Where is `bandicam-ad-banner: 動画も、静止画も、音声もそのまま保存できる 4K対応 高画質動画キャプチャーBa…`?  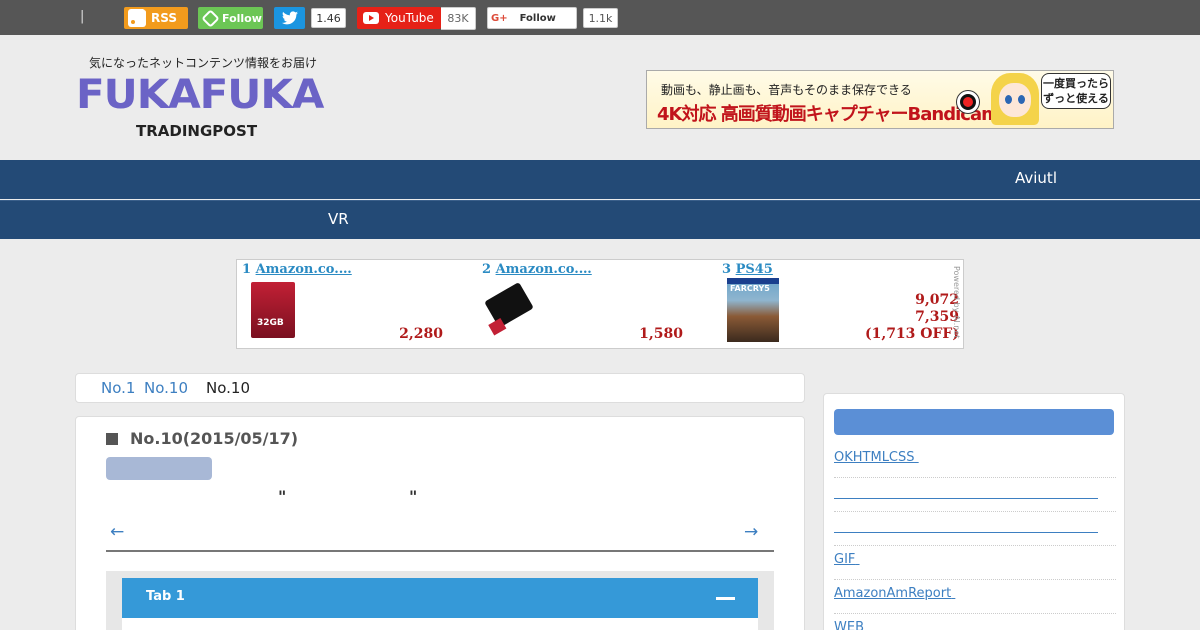
bandicam-ad-banner: 動画も、静止画も、音声もそのまま保存できる 4K対応 高画質動画キャプチャーBa… is located at coordinates (880, 99).